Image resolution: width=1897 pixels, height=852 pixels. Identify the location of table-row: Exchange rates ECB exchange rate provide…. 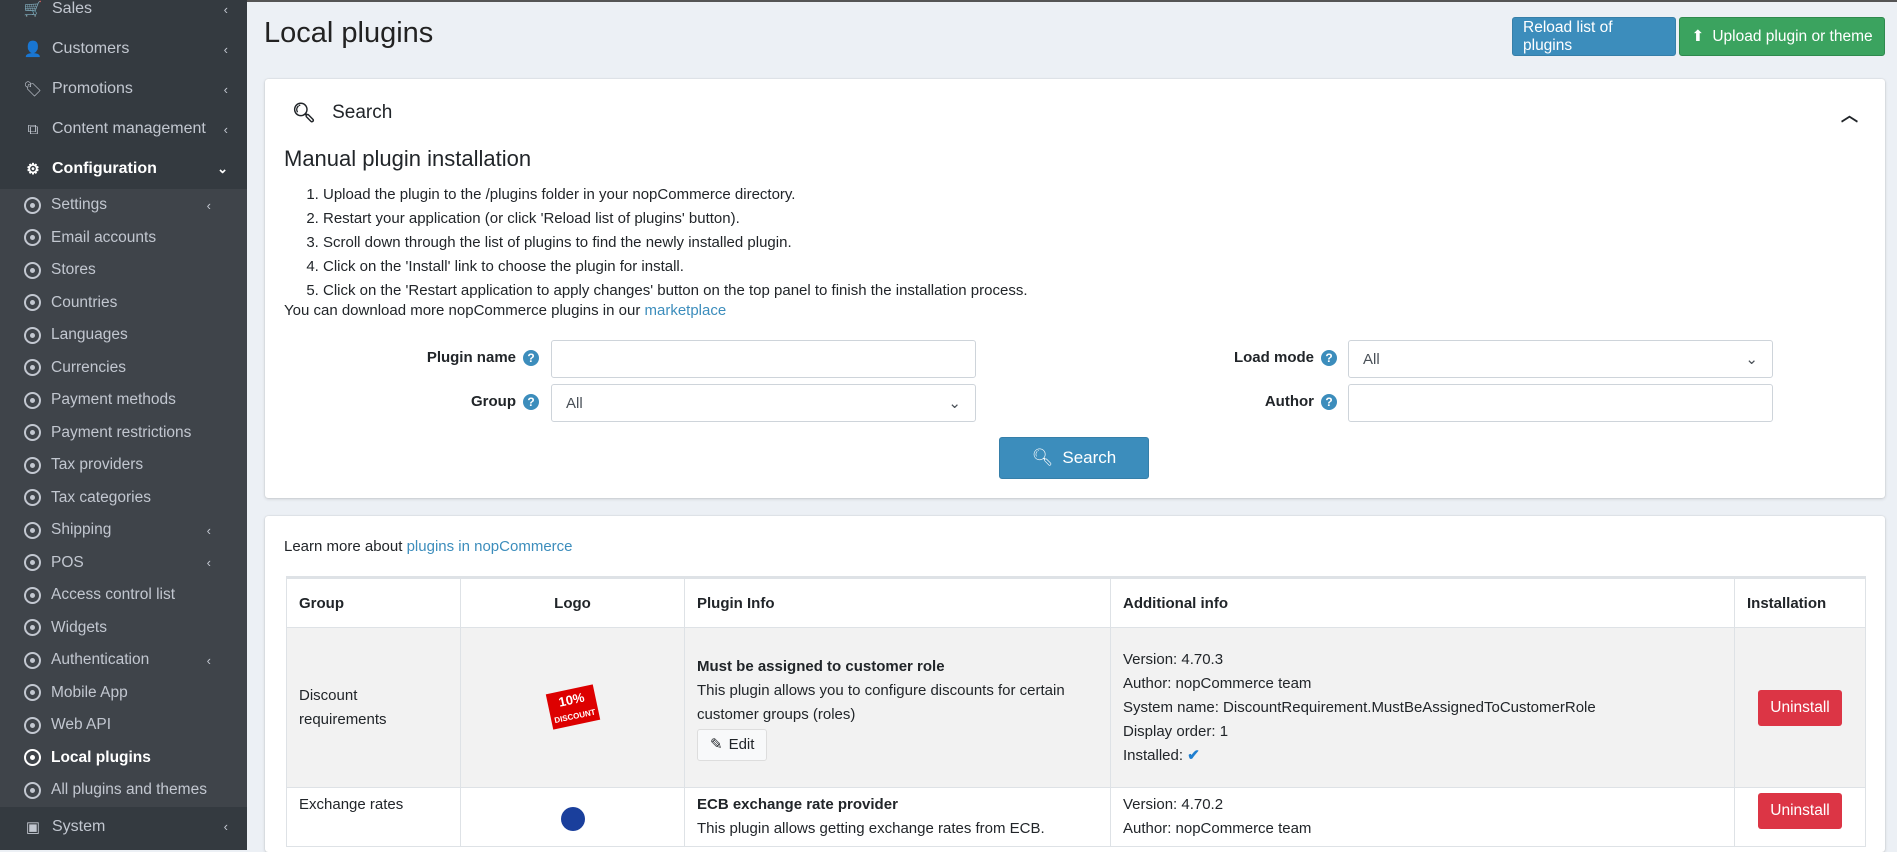
(1076, 817).